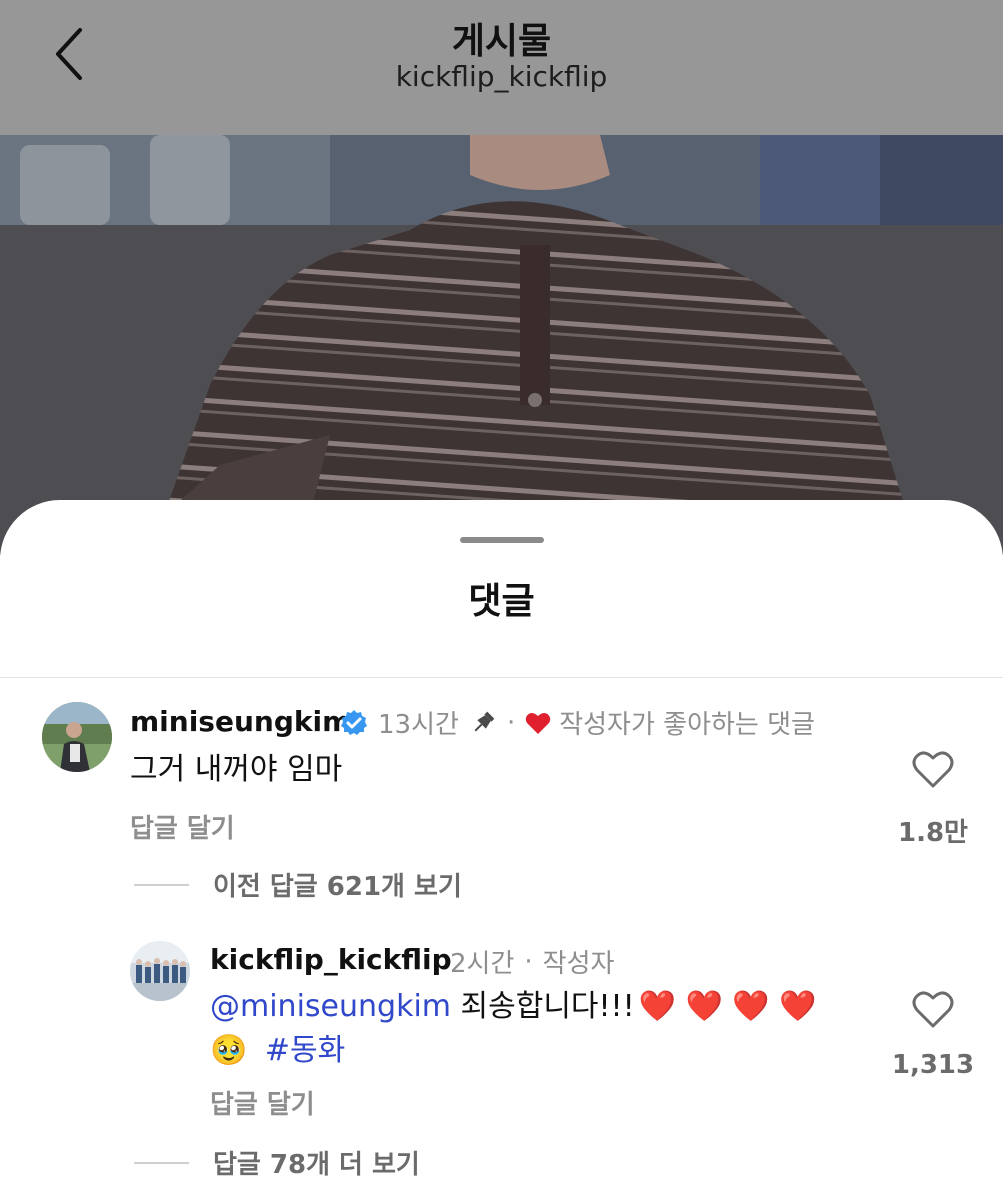 The height and width of the screenshot is (1200, 1003). What do you see at coordinates (337, 887) in the screenshot?
I see `view-replies-label: 이전 답글 621개 보기` at bounding box center [337, 887].